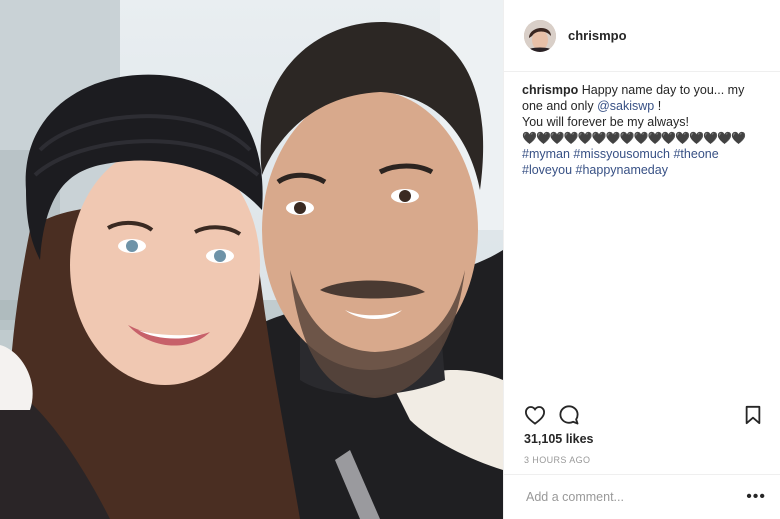  I want to click on caption-mention-link: @sakiswp, so click(625, 106).